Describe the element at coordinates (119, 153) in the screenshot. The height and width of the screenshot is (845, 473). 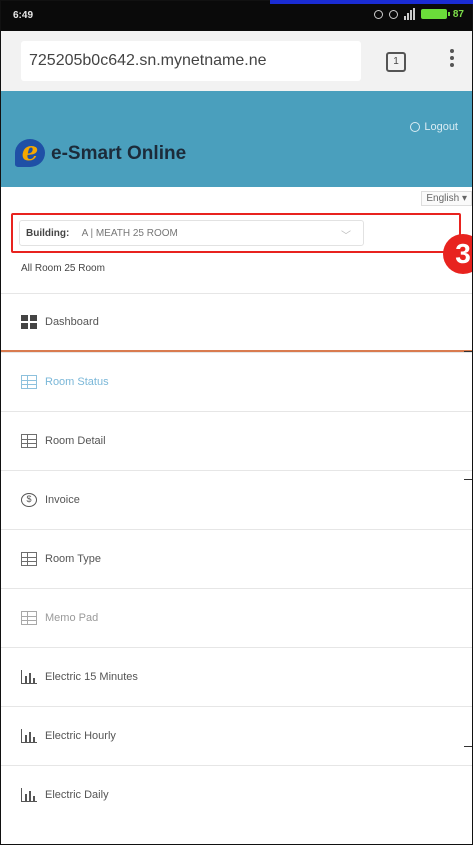
I see `app-title: e-Smart Online` at that location.